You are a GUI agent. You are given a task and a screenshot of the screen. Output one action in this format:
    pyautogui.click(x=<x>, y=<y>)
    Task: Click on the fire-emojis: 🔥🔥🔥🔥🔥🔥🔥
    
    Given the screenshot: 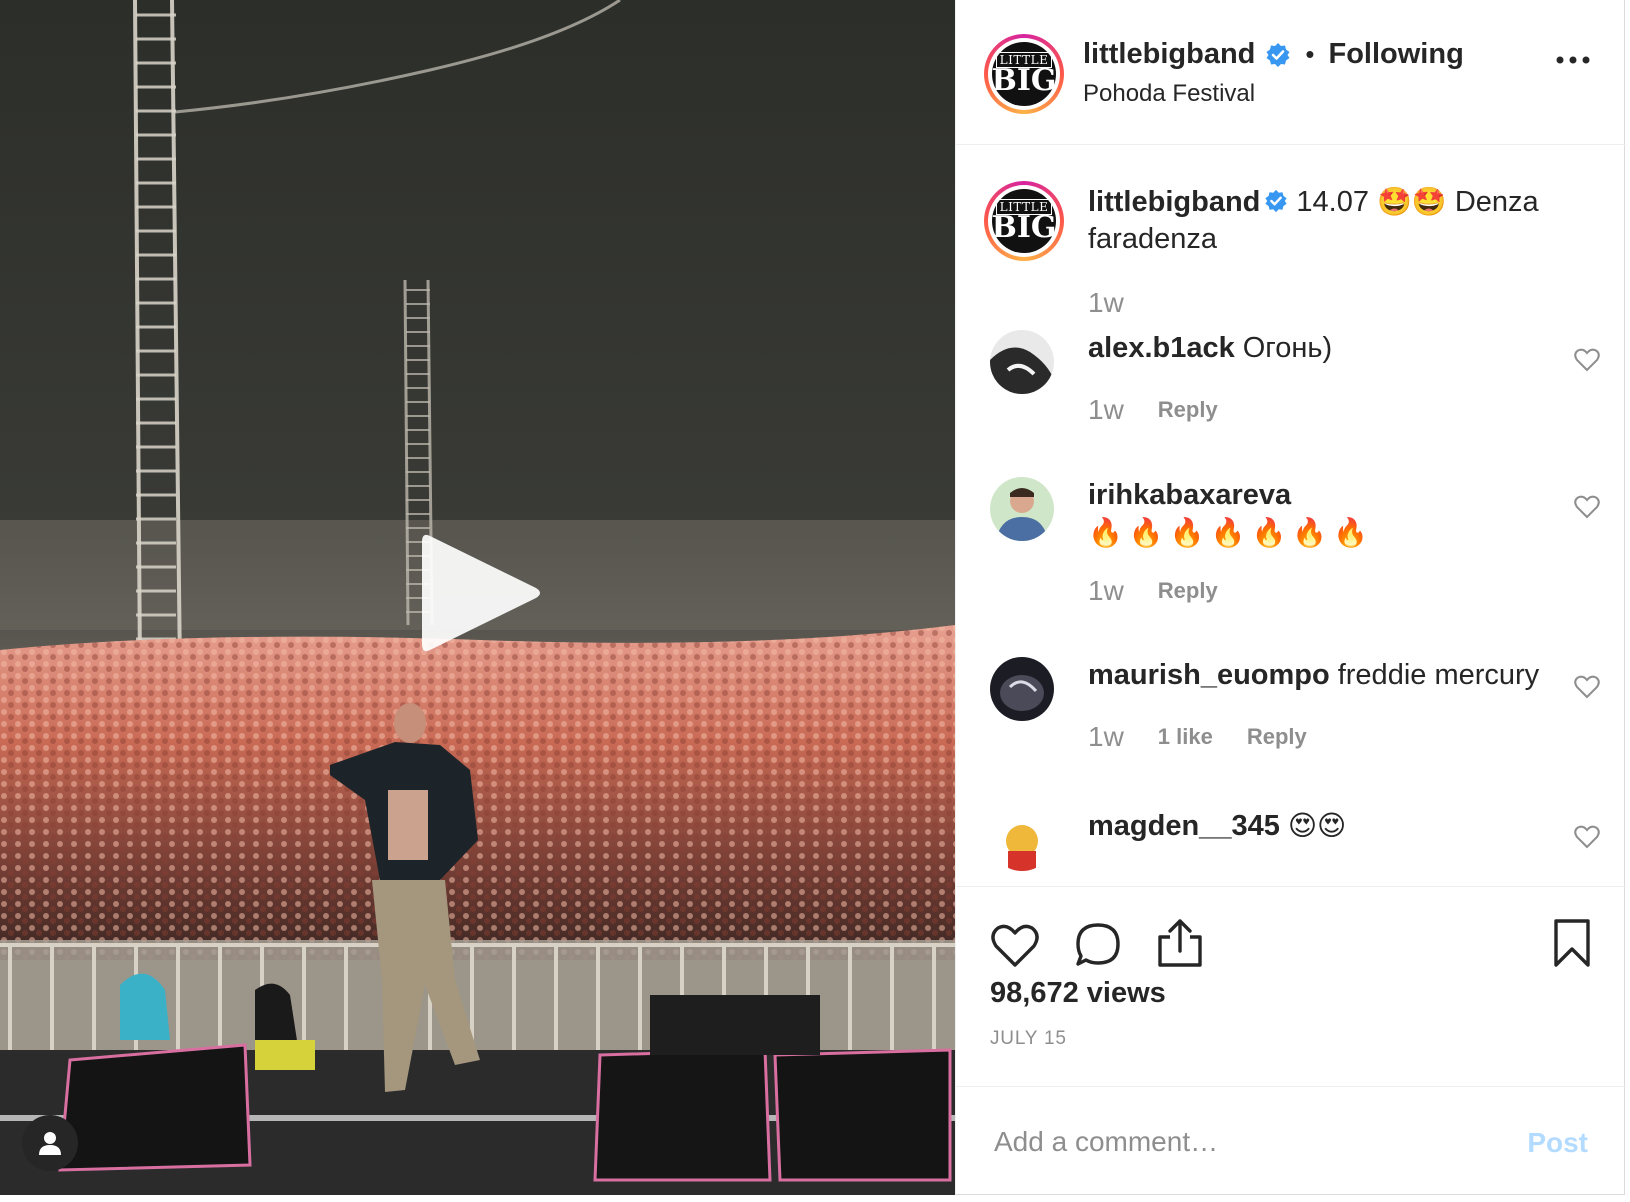 What is the action you would take?
    pyautogui.click(x=1231, y=532)
    